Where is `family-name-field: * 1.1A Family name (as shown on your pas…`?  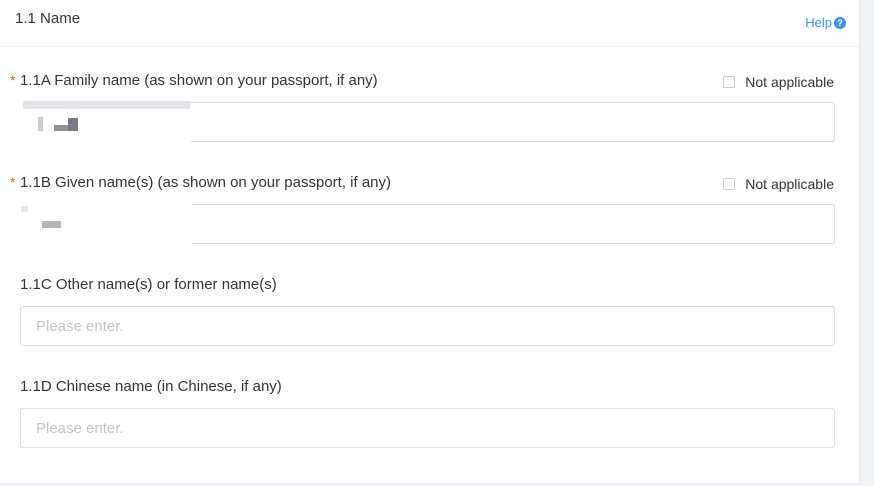 family-name-field: * 1.1A Family name (as shown on your pas… is located at coordinates (429, 108).